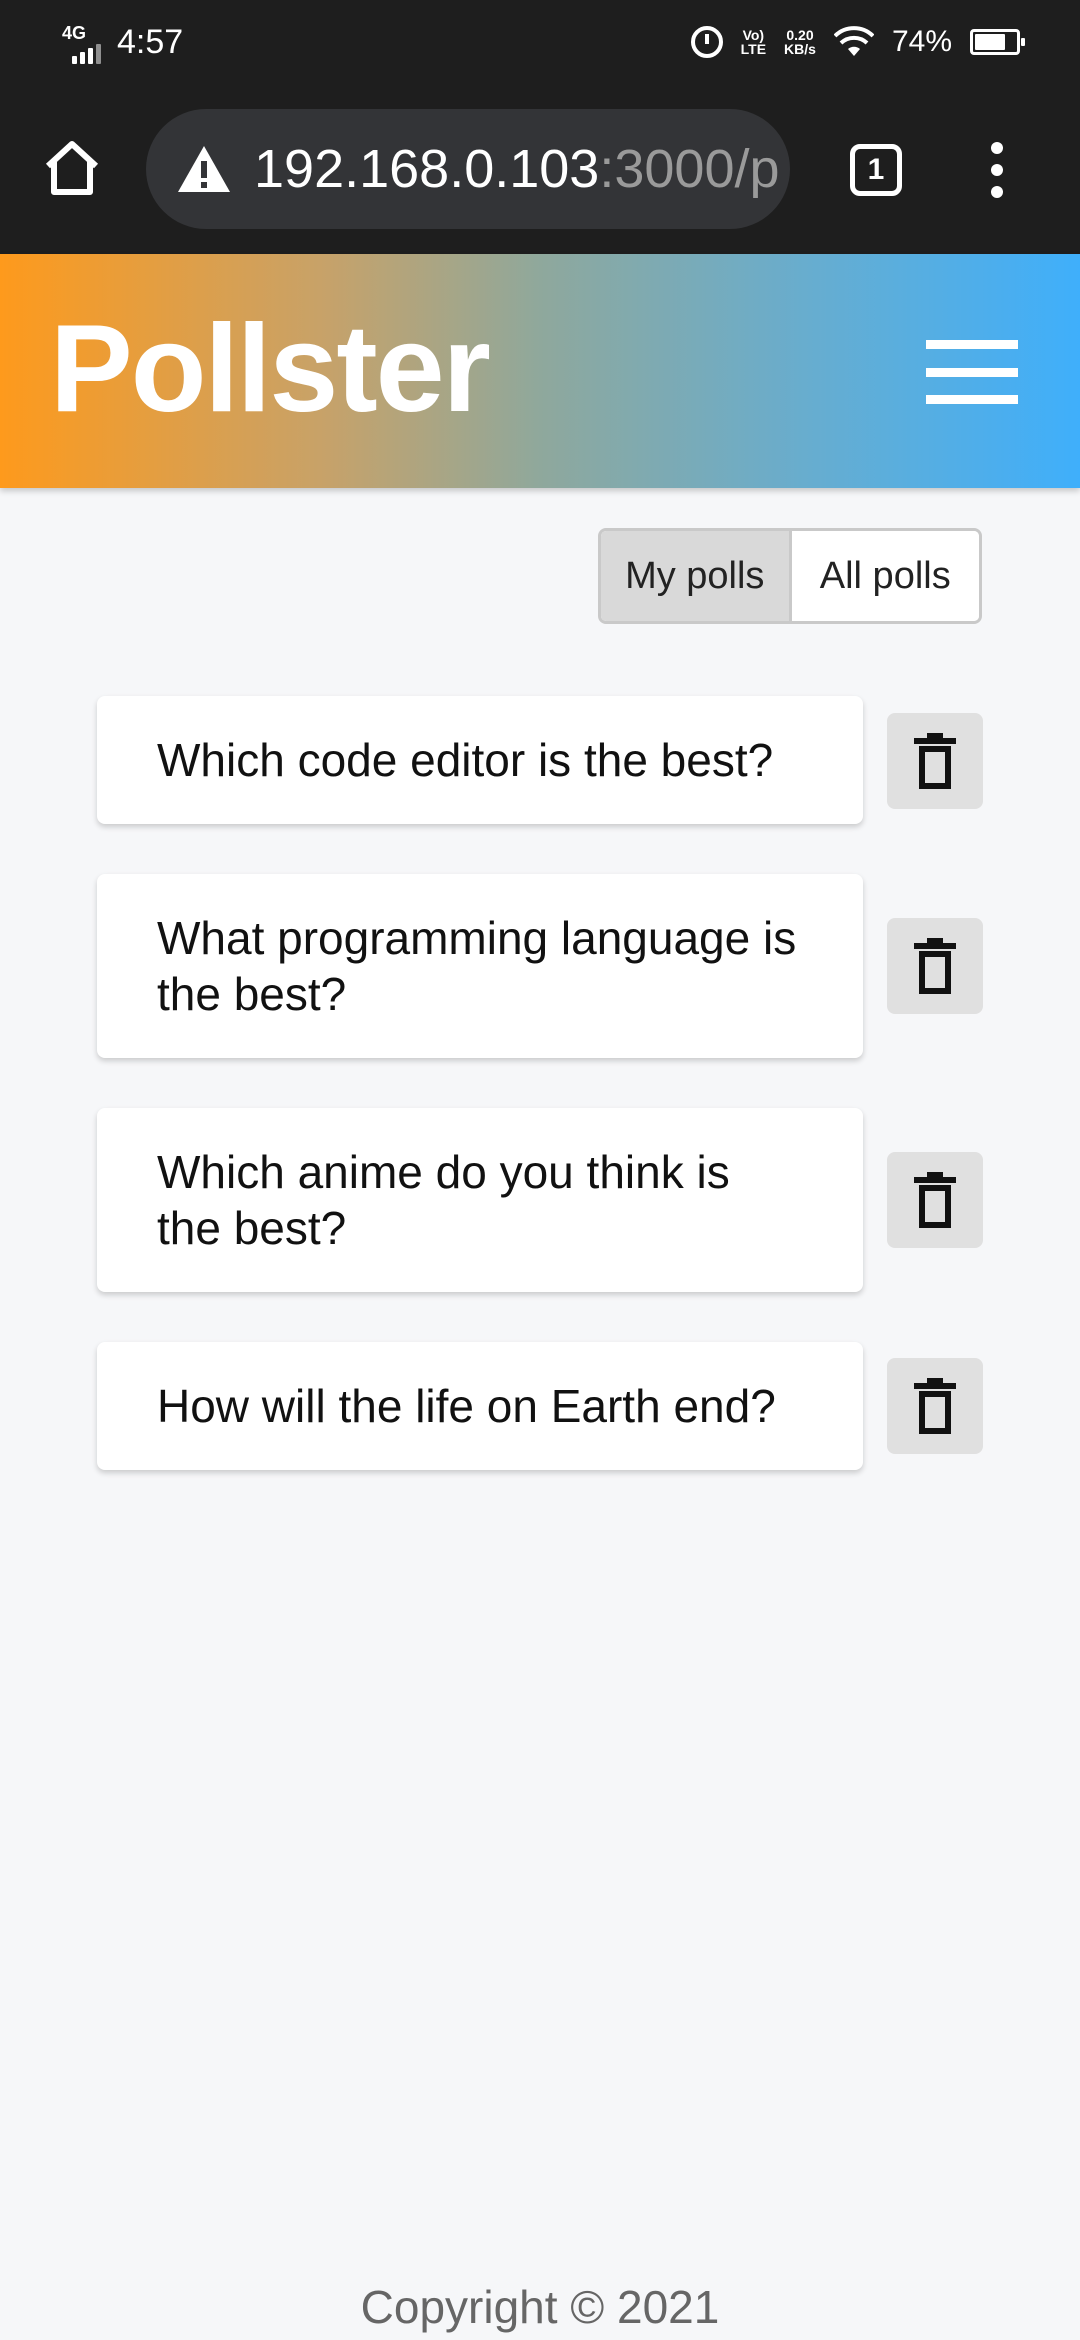 Image resolution: width=1080 pixels, height=2340 pixels. I want to click on signal-icon, so click(87, 53).